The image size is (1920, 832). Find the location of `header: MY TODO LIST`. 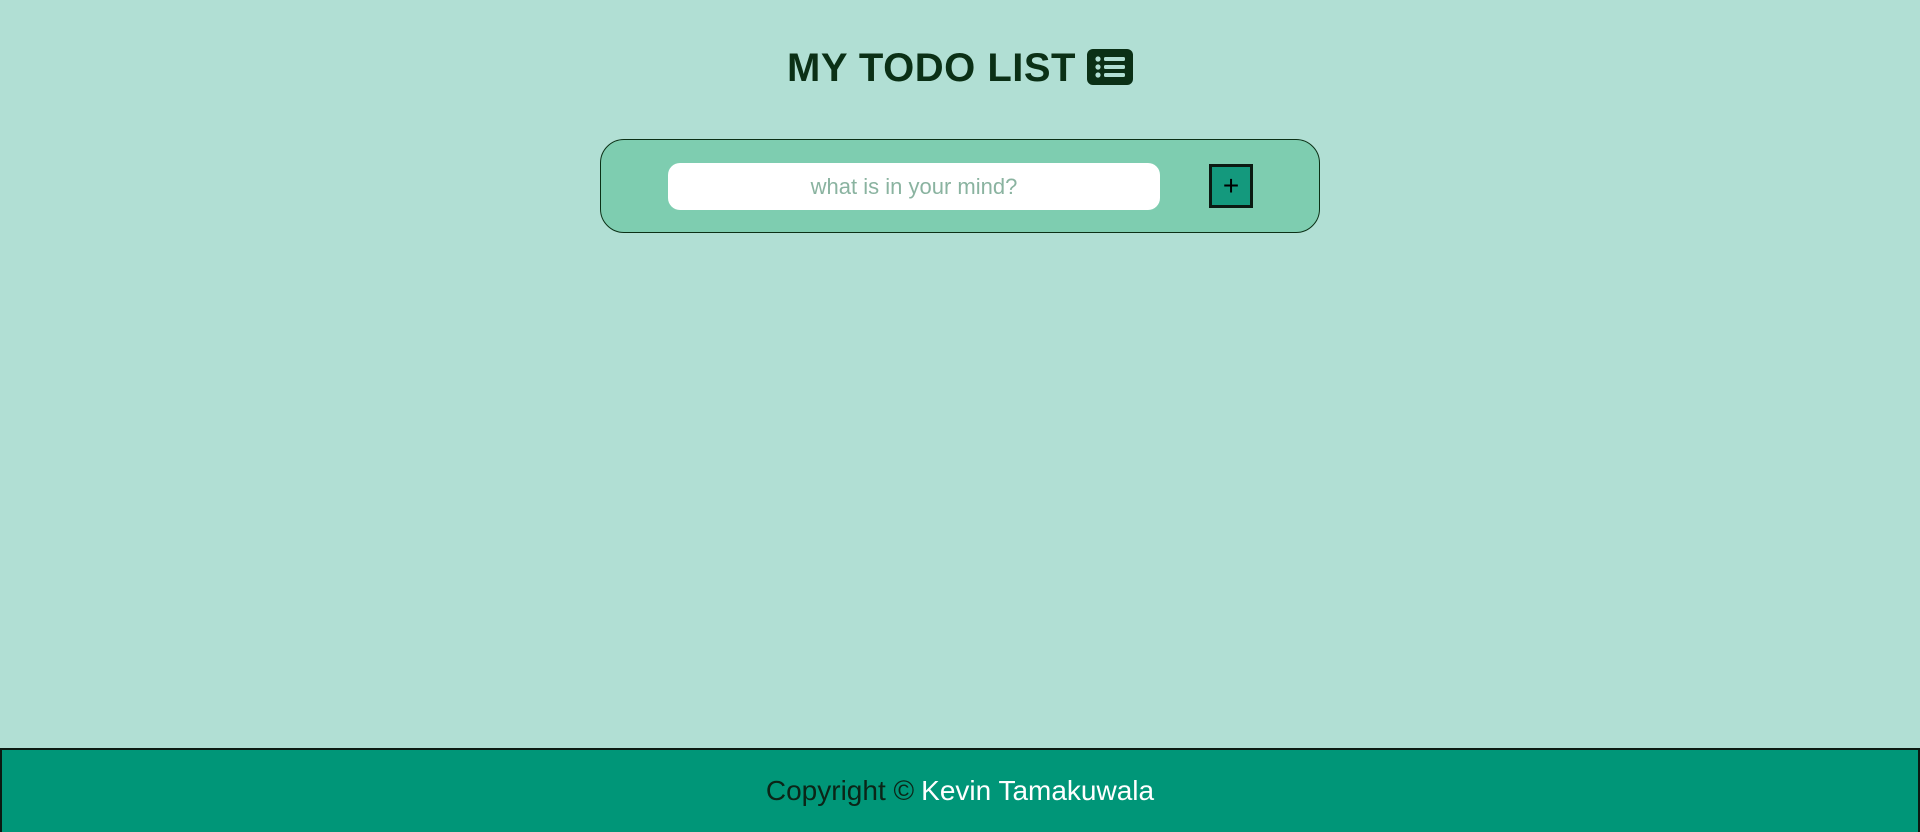

header: MY TODO LIST is located at coordinates (960, 68).